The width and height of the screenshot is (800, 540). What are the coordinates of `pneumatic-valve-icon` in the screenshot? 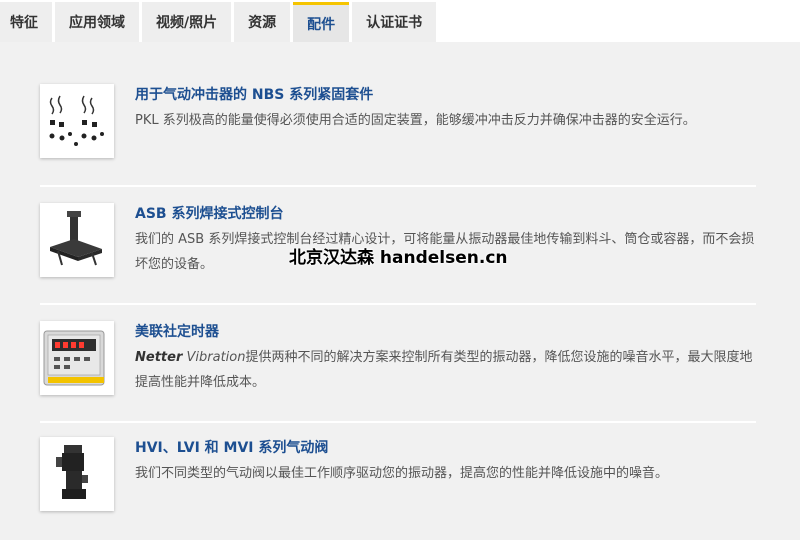 It's located at (77, 474).